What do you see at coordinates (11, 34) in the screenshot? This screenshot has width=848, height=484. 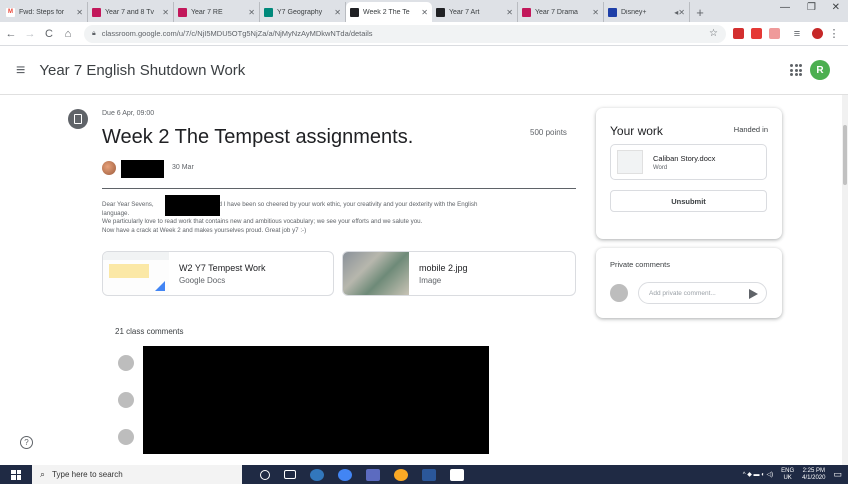 I see `back-icon: ←` at bounding box center [11, 34].